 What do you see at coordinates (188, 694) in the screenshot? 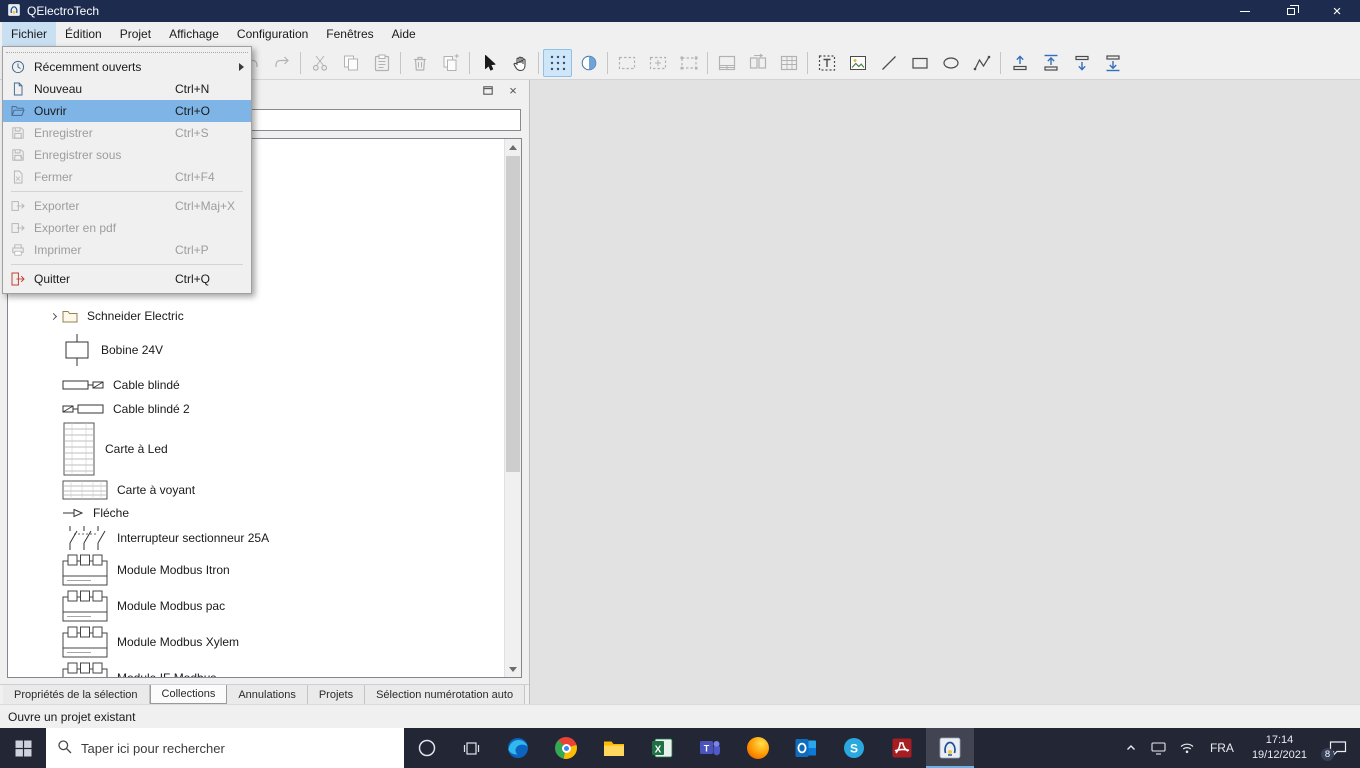
I see `tab-collections: Collections` at bounding box center [188, 694].